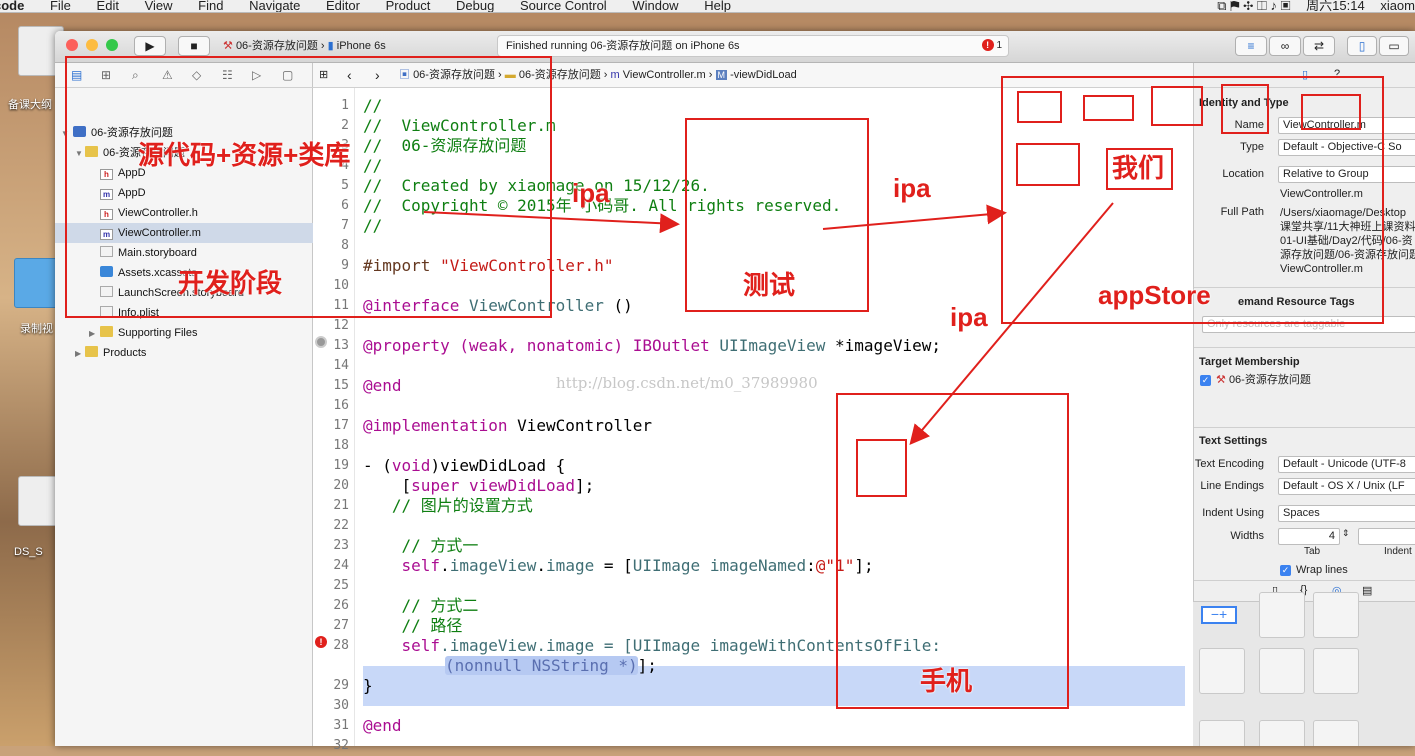 The width and height of the screenshot is (1415, 756). Describe the element at coordinates (883, 345) in the screenshot. I see `token: *imageView;` at that location.